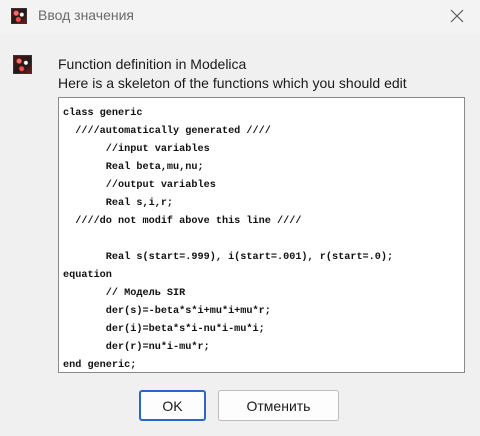  Describe the element at coordinates (22, 64) in the screenshot. I see `message-icon` at that location.